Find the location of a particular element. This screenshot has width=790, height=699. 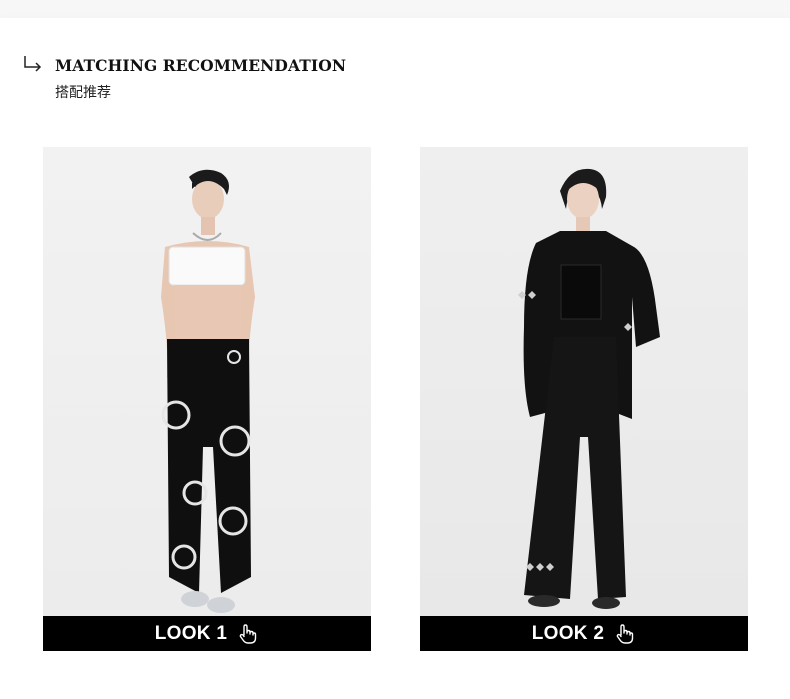

section-header: MATCHING RECOMMENDATION 搭配推荐 is located at coordinates (395, 59).